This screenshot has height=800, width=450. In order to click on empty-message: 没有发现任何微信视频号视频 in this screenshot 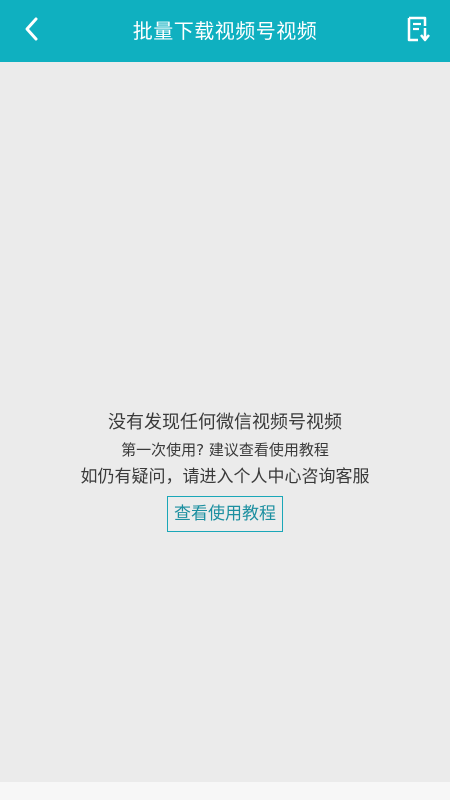, I will do `click(225, 422)`.